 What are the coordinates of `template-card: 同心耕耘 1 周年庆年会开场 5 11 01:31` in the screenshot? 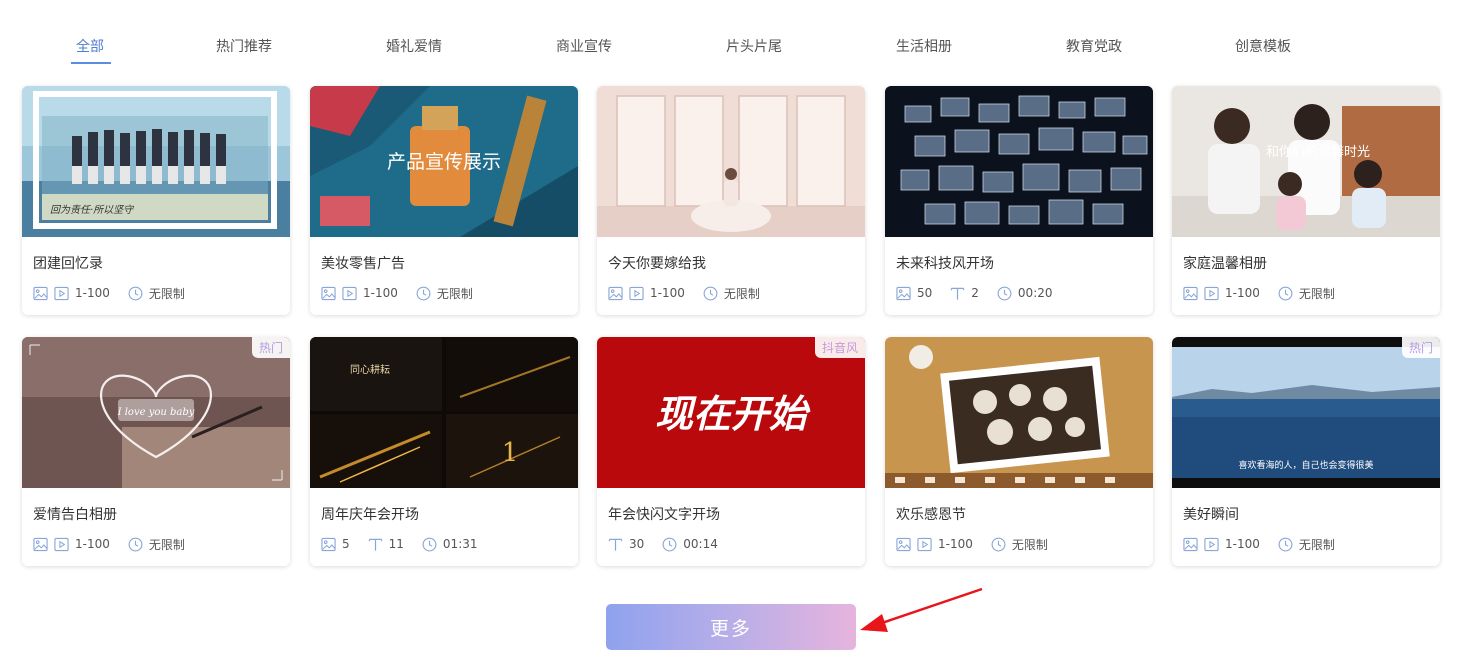 It's located at (444, 451).